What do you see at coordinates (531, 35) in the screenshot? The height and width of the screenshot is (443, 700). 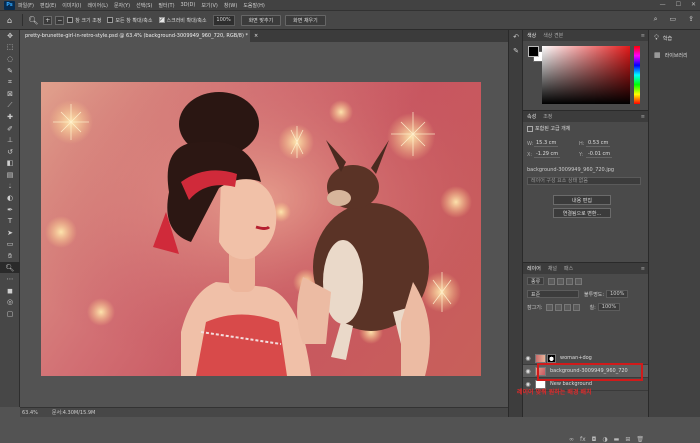 I see `tab-color: 색상` at bounding box center [531, 35].